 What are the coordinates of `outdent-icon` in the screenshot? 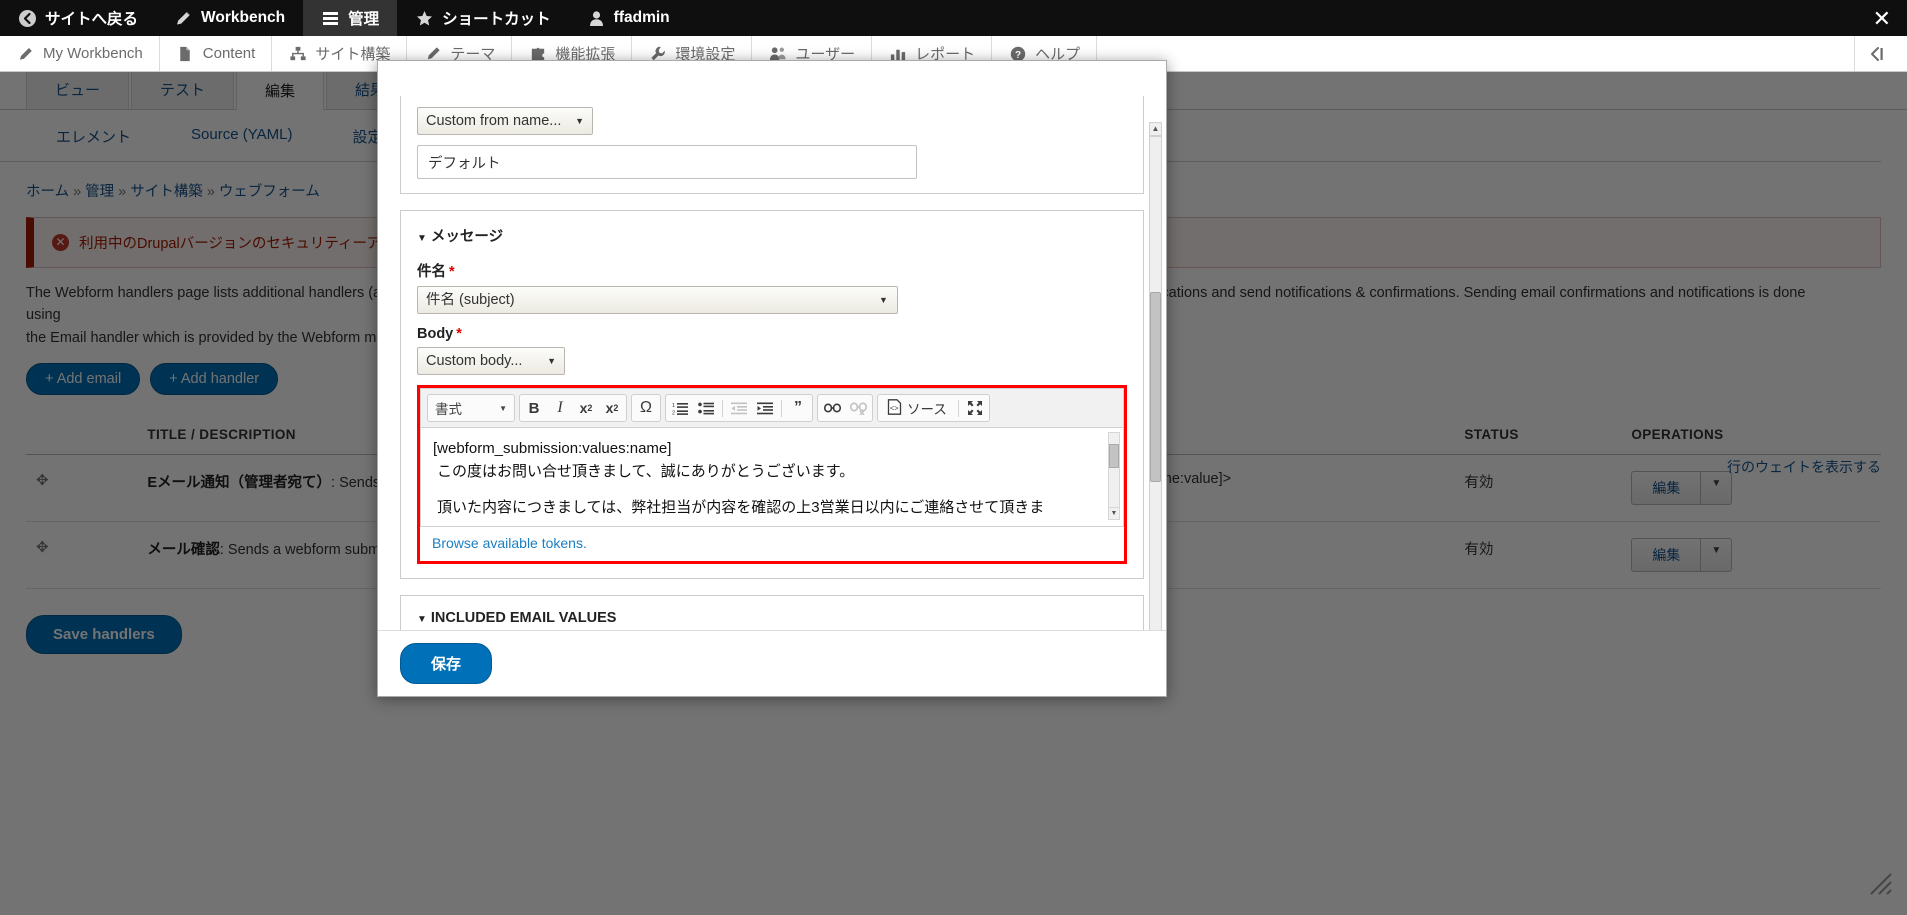 It's located at (739, 408).